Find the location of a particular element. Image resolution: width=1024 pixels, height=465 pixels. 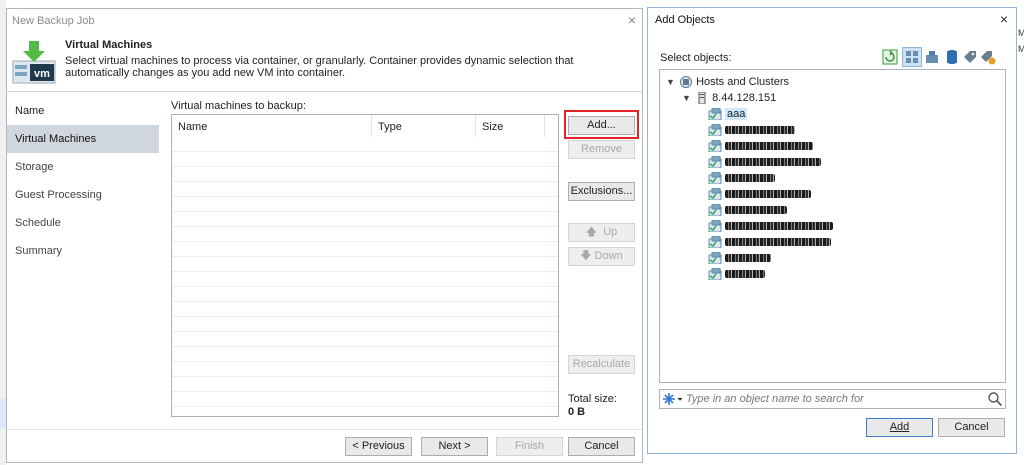

background-text-edge: M is located at coordinates (1021, 33).